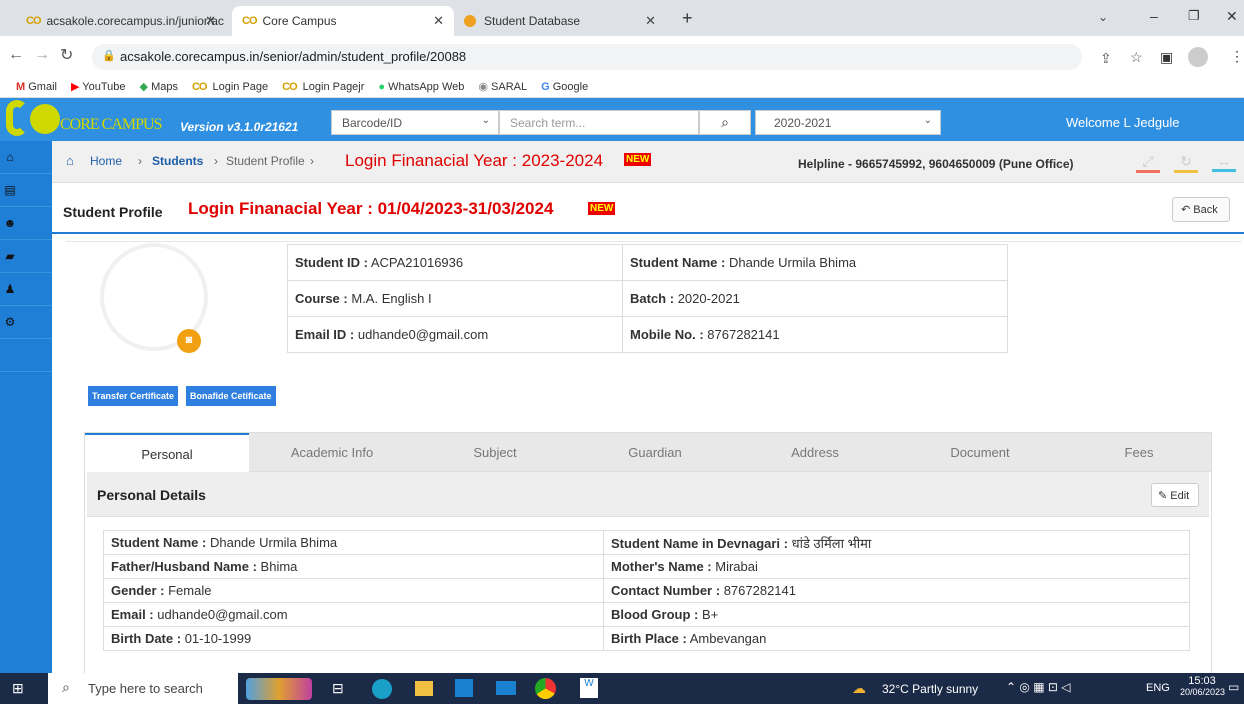  I want to click on database-favicon-icon, so click(470, 21).